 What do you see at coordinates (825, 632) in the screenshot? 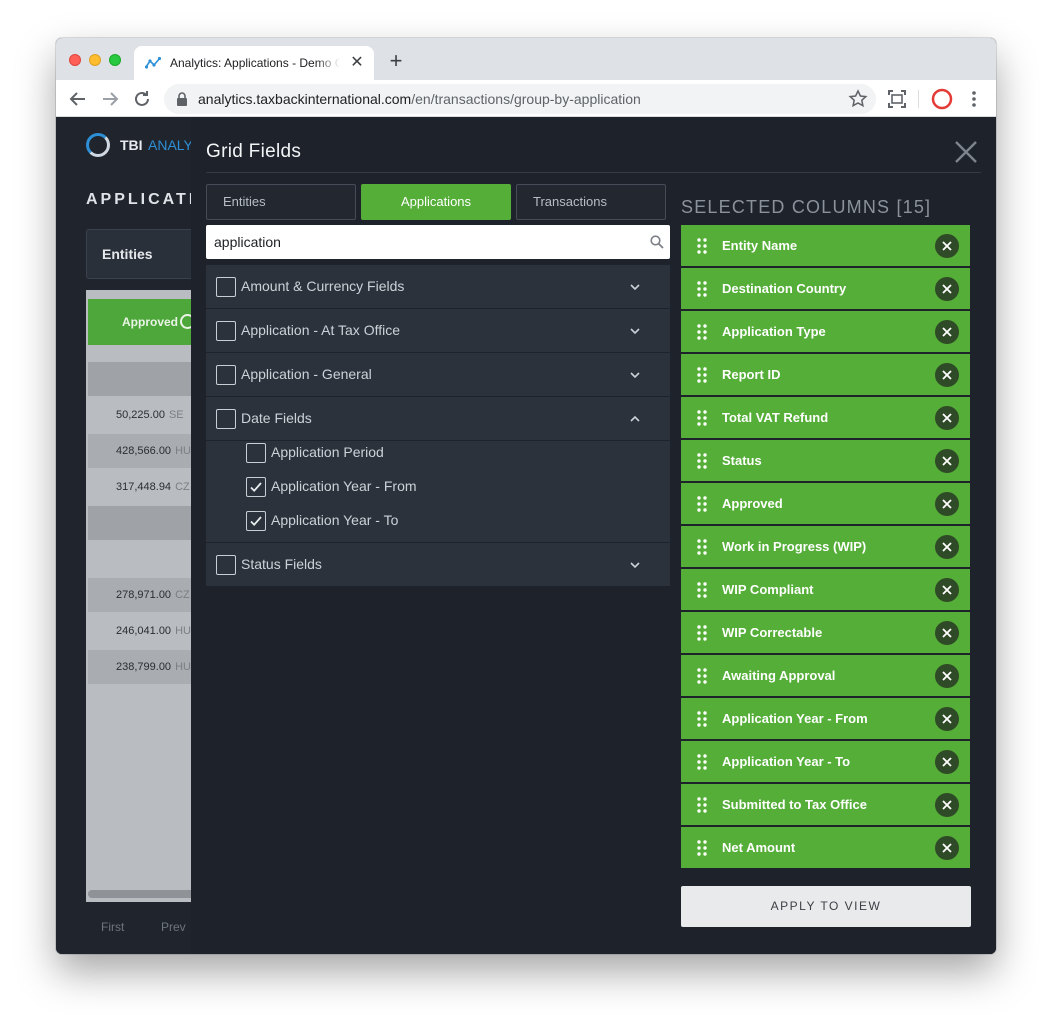
I see `selected-column-chip: WIP Correctable` at bounding box center [825, 632].